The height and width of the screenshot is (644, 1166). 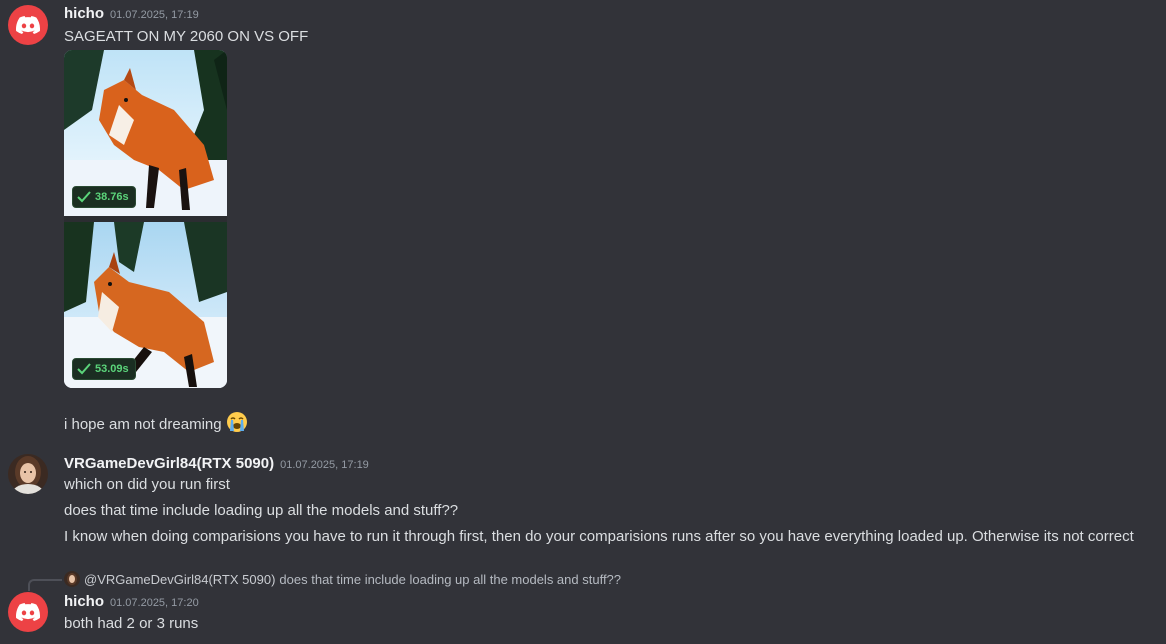 What do you see at coordinates (154, 603) in the screenshot?
I see `timestamp: 01.07.2025, 17:20` at bounding box center [154, 603].